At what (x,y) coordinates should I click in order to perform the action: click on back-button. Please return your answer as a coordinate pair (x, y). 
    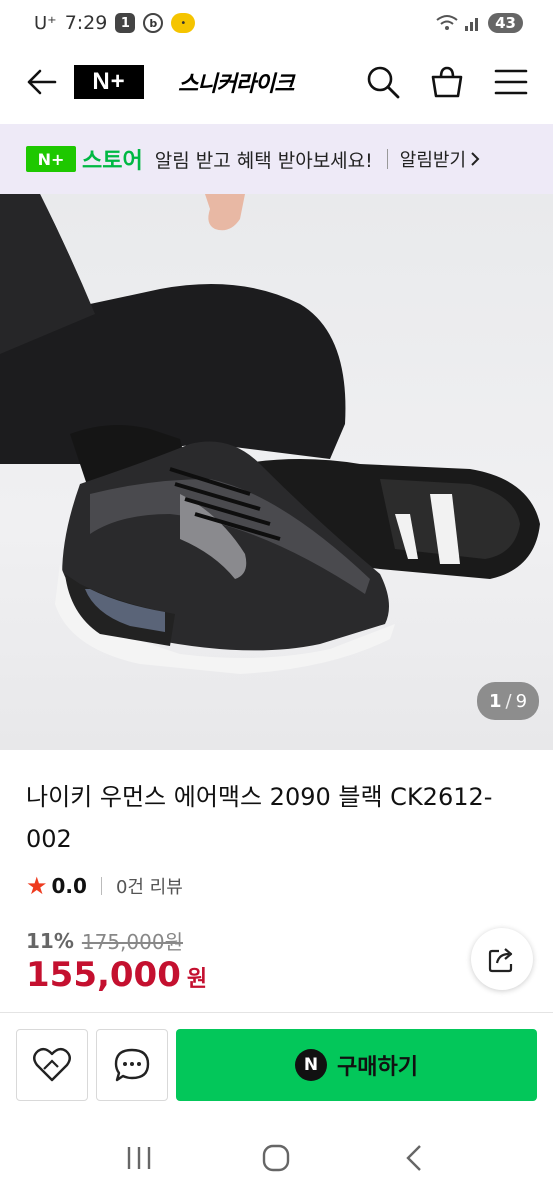
    Looking at the image, I should click on (42, 82).